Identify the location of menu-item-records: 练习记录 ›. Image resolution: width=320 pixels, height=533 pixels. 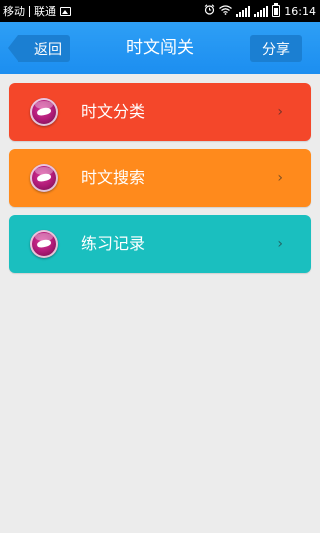
(160, 244).